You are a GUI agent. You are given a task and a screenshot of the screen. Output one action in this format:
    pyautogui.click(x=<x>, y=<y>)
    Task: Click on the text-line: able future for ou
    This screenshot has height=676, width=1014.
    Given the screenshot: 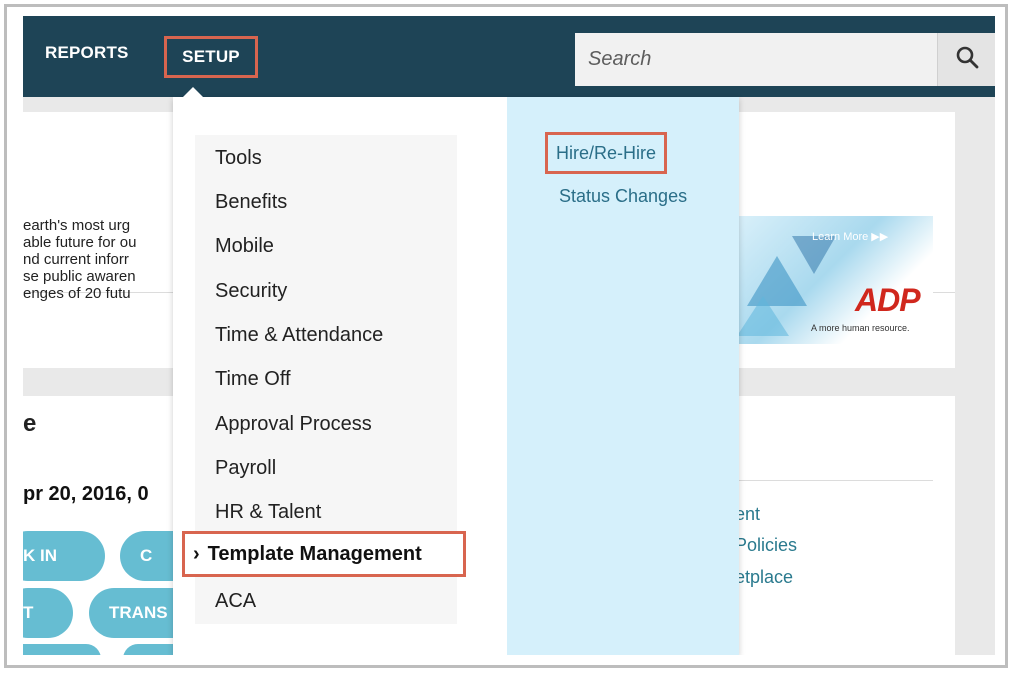 What is the action you would take?
    pyautogui.click(x=80, y=242)
    